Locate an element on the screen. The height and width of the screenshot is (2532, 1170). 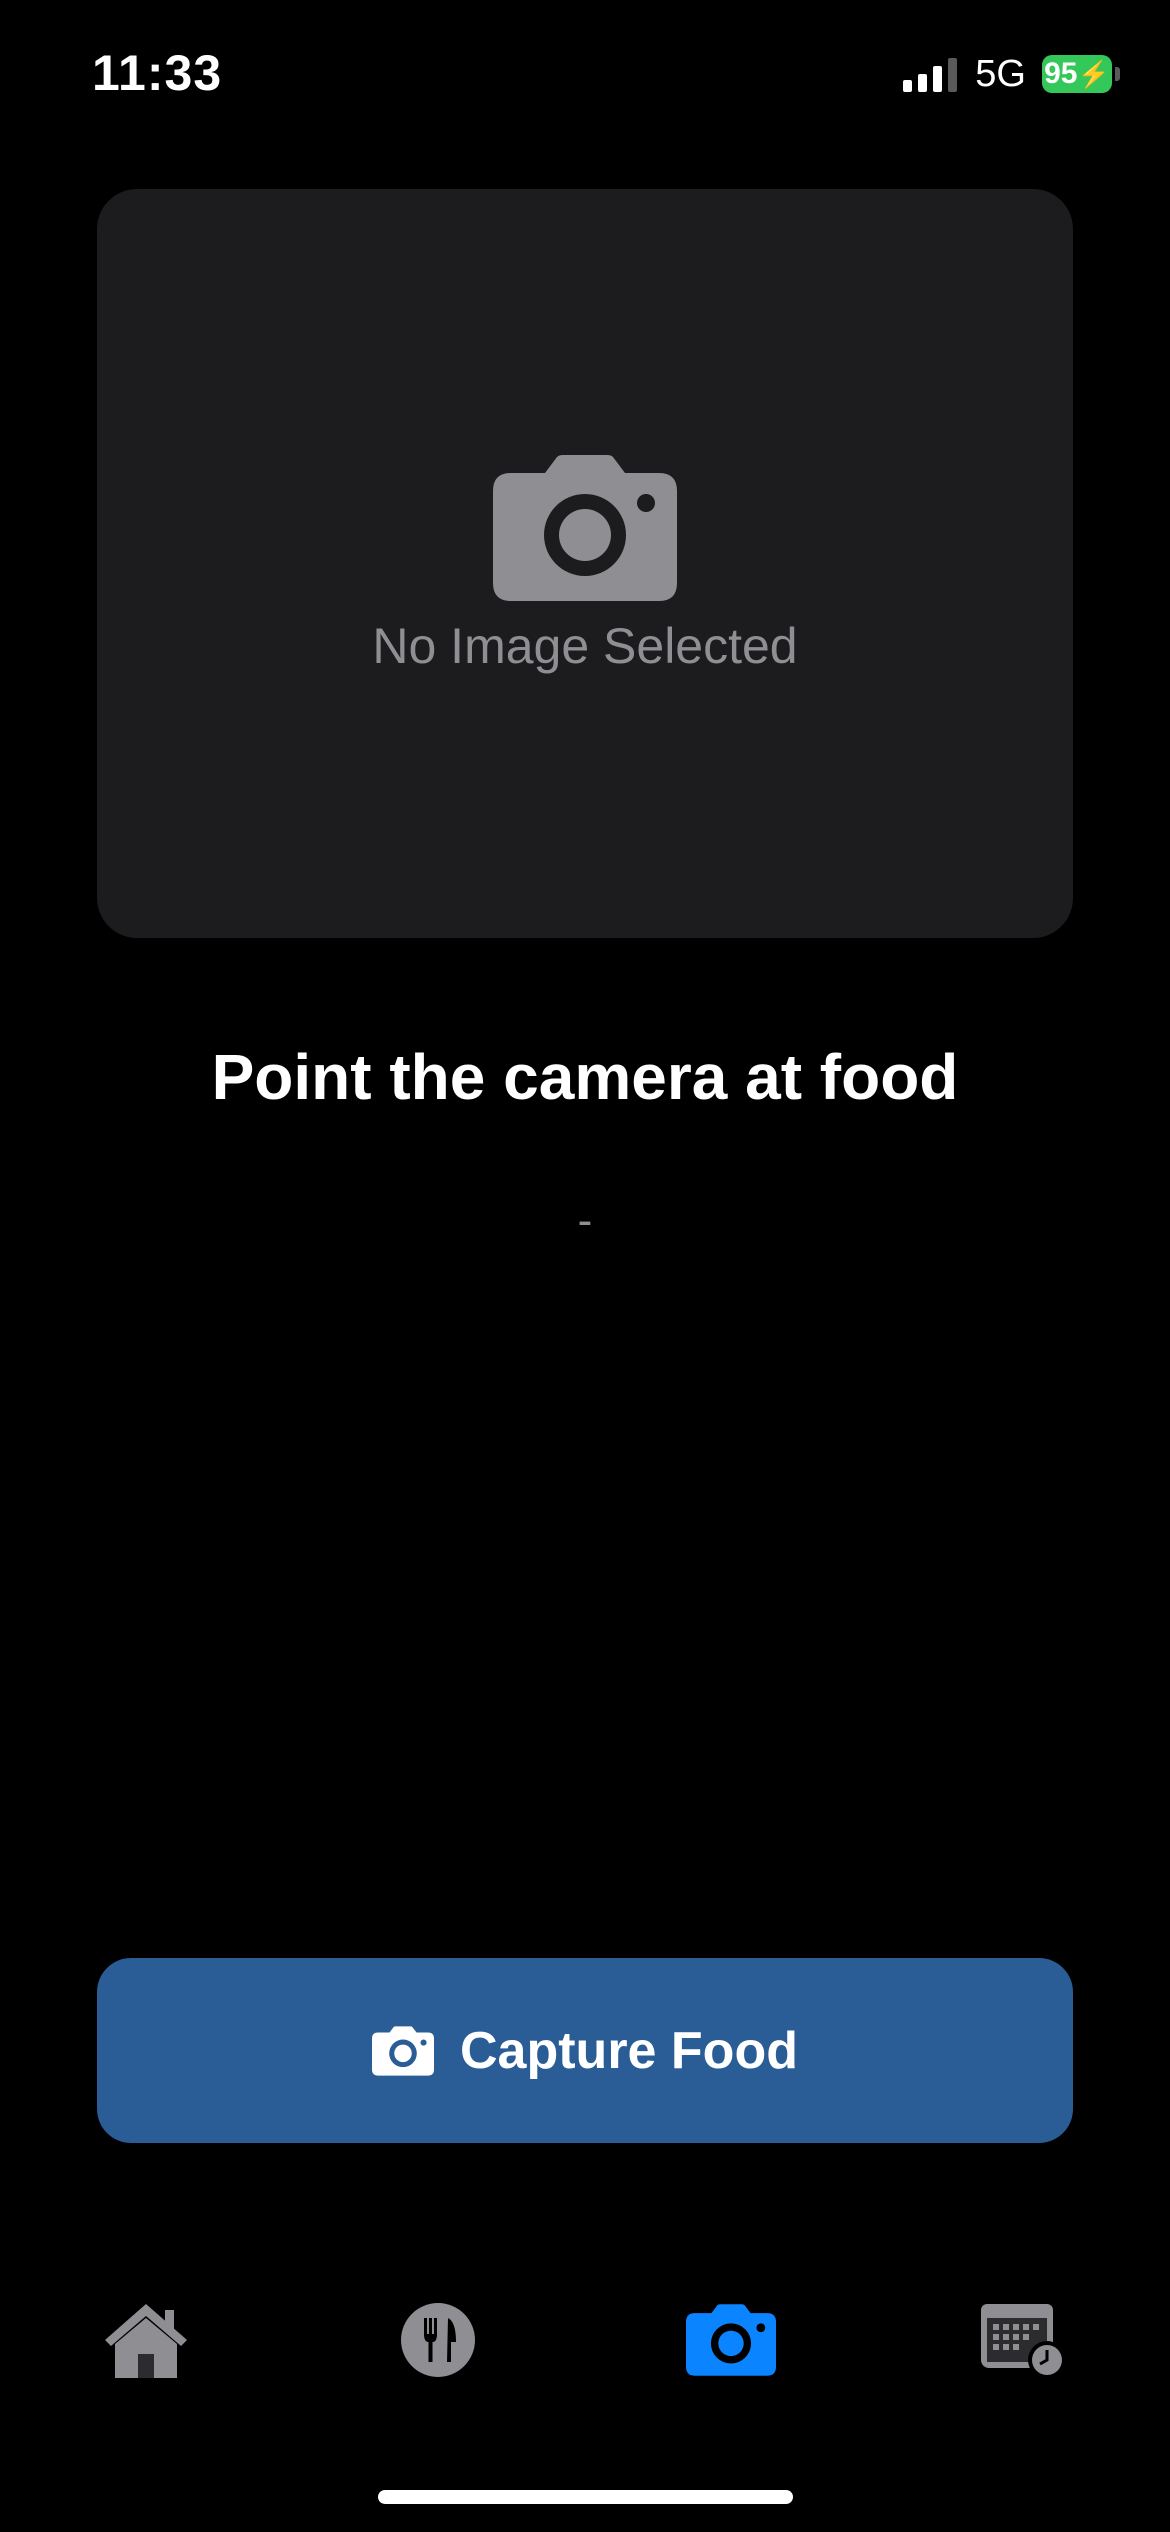
tab-camera is located at coordinates (731, 2340).